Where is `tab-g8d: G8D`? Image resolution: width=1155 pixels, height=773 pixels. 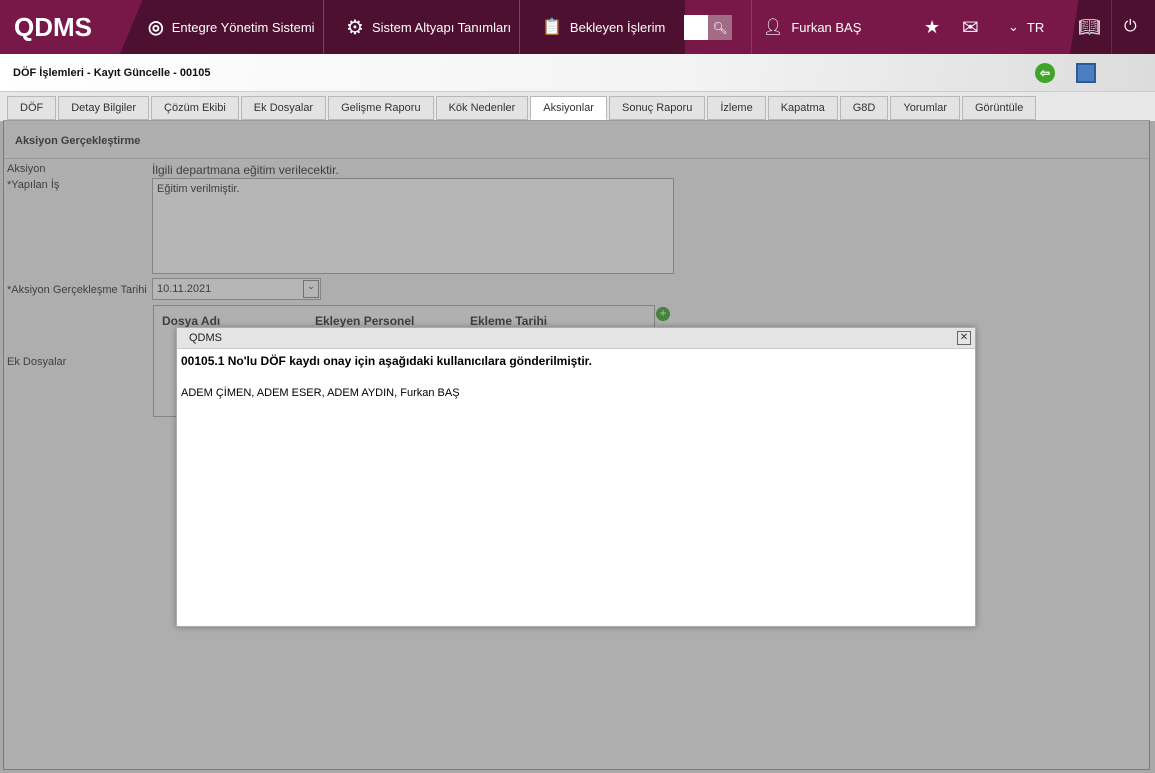 tab-g8d: G8D is located at coordinates (864, 108).